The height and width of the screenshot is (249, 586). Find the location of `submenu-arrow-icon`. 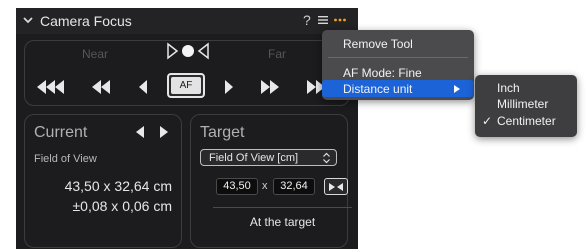

submenu-arrow-icon is located at coordinates (457, 89).